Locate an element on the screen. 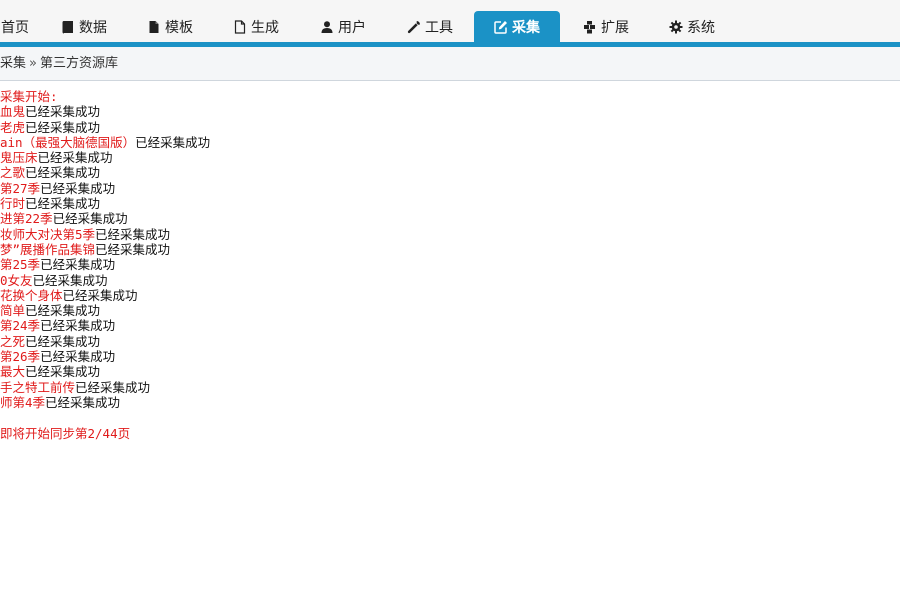 Image resolution: width=900 pixels, height=600 pixels. tab-user-label: 用户 is located at coordinates (352, 27).